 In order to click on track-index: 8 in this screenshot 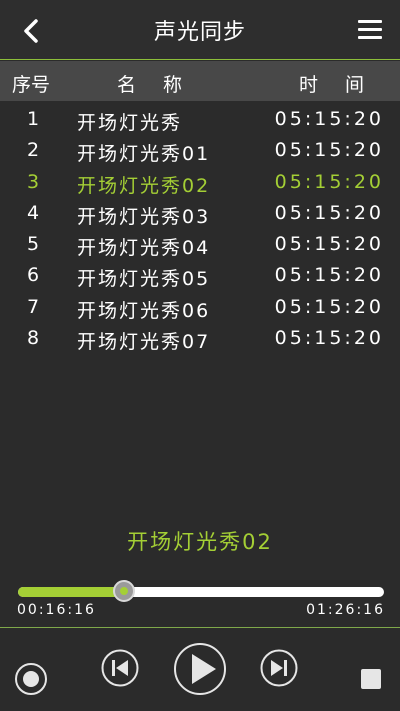, I will do `click(33, 338)`.